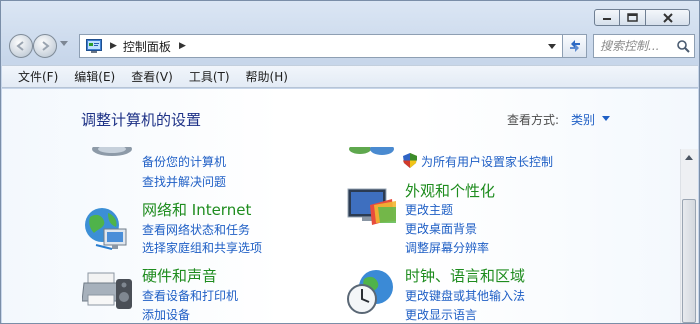 Image resolution: width=700 pixels, height=324 pixels. I want to click on refresh-icon, so click(574, 46).